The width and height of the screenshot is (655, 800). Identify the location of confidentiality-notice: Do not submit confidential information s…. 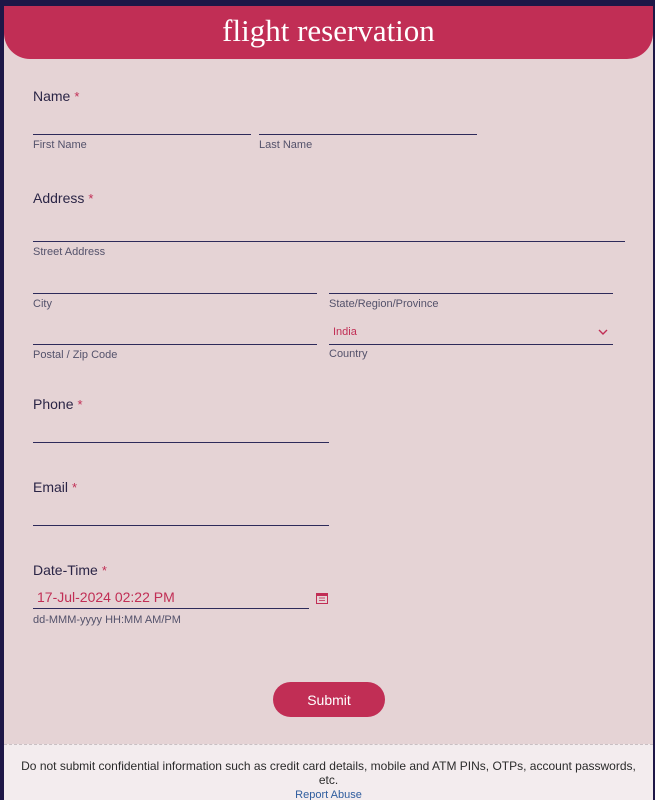
(328, 773).